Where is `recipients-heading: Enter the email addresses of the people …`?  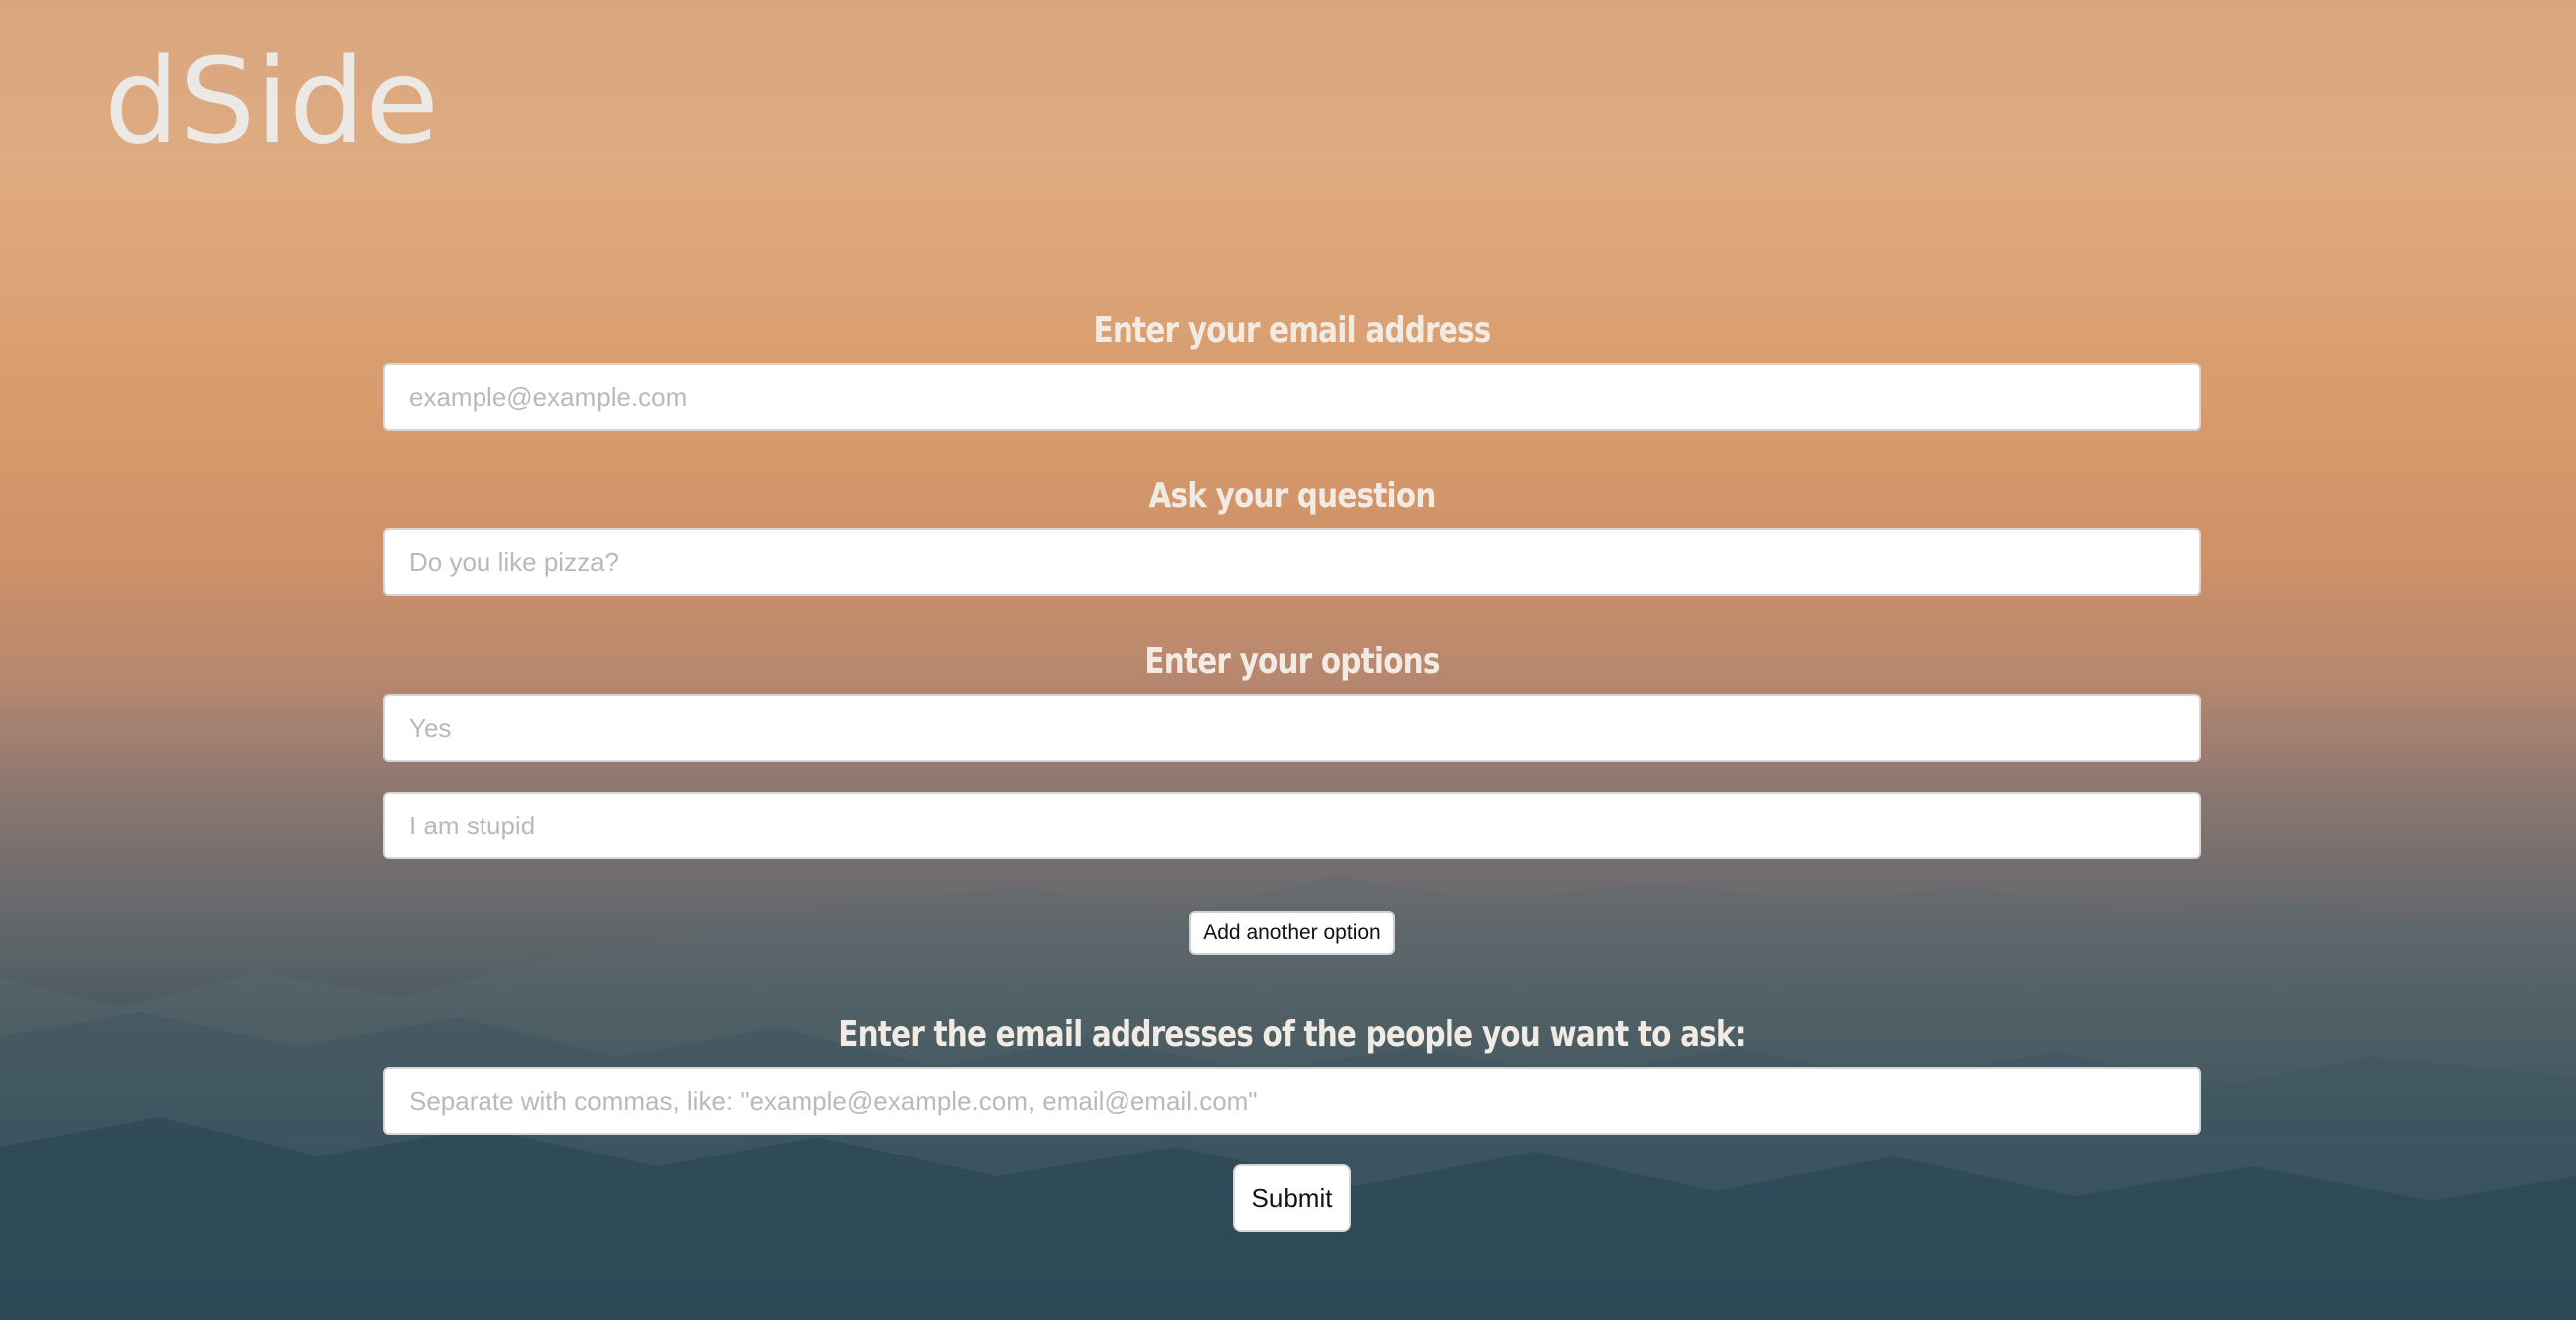
recipients-heading: Enter the email addresses of the people … is located at coordinates (1292, 1034).